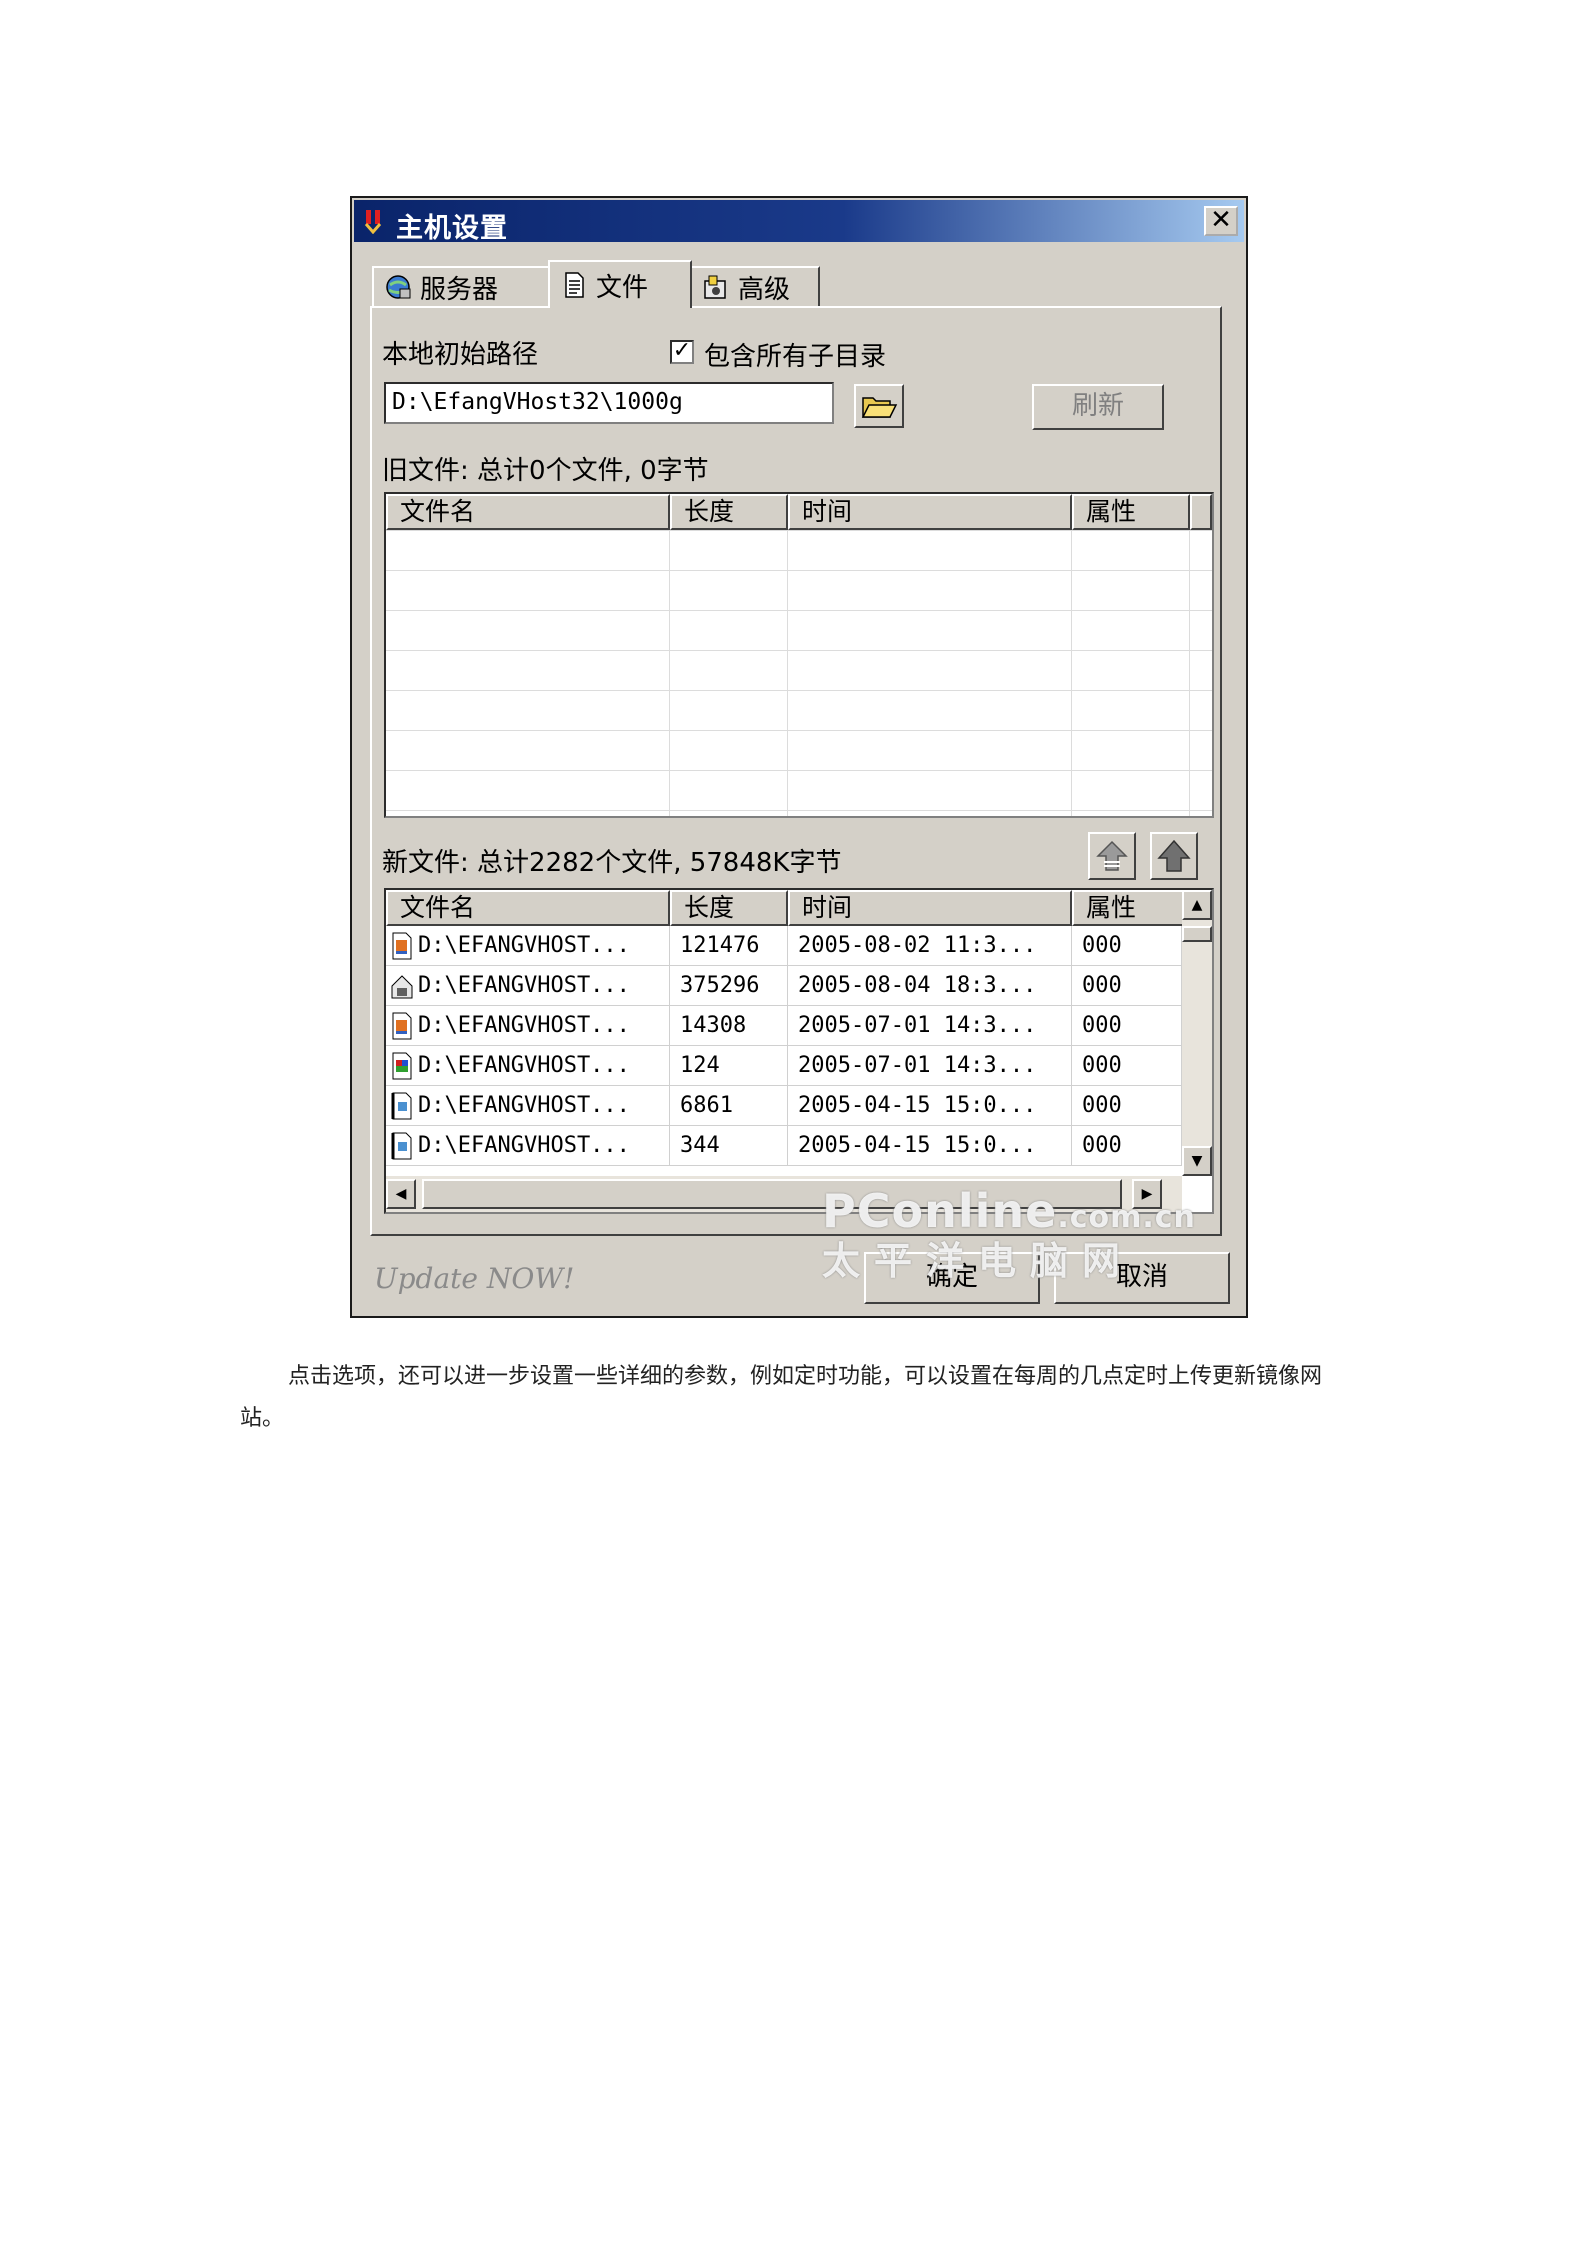  What do you see at coordinates (459, 289) in the screenshot?
I see `tab-server-label: 服务器` at bounding box center [459, 289].